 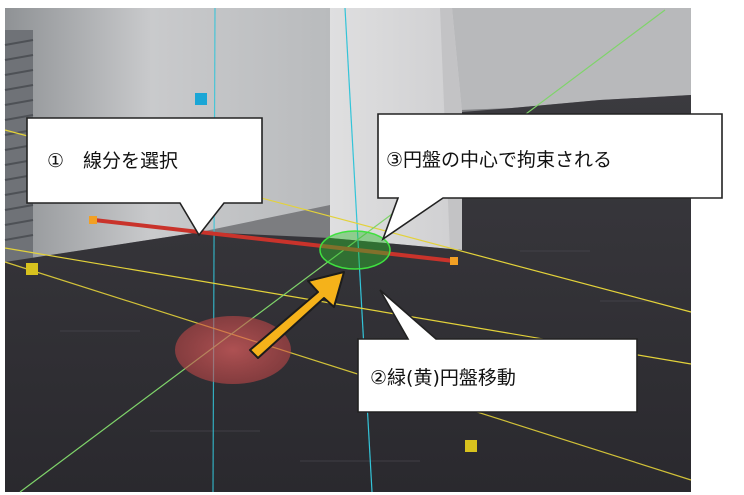 I want to click on callout-select-segment-text: ① 線分を選択, so click(x=112, y=161).